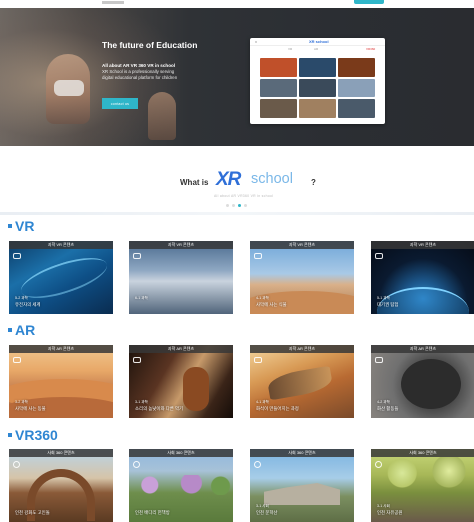  I want to click on card-title: 사막에 사는 동물, so click(30, 408).